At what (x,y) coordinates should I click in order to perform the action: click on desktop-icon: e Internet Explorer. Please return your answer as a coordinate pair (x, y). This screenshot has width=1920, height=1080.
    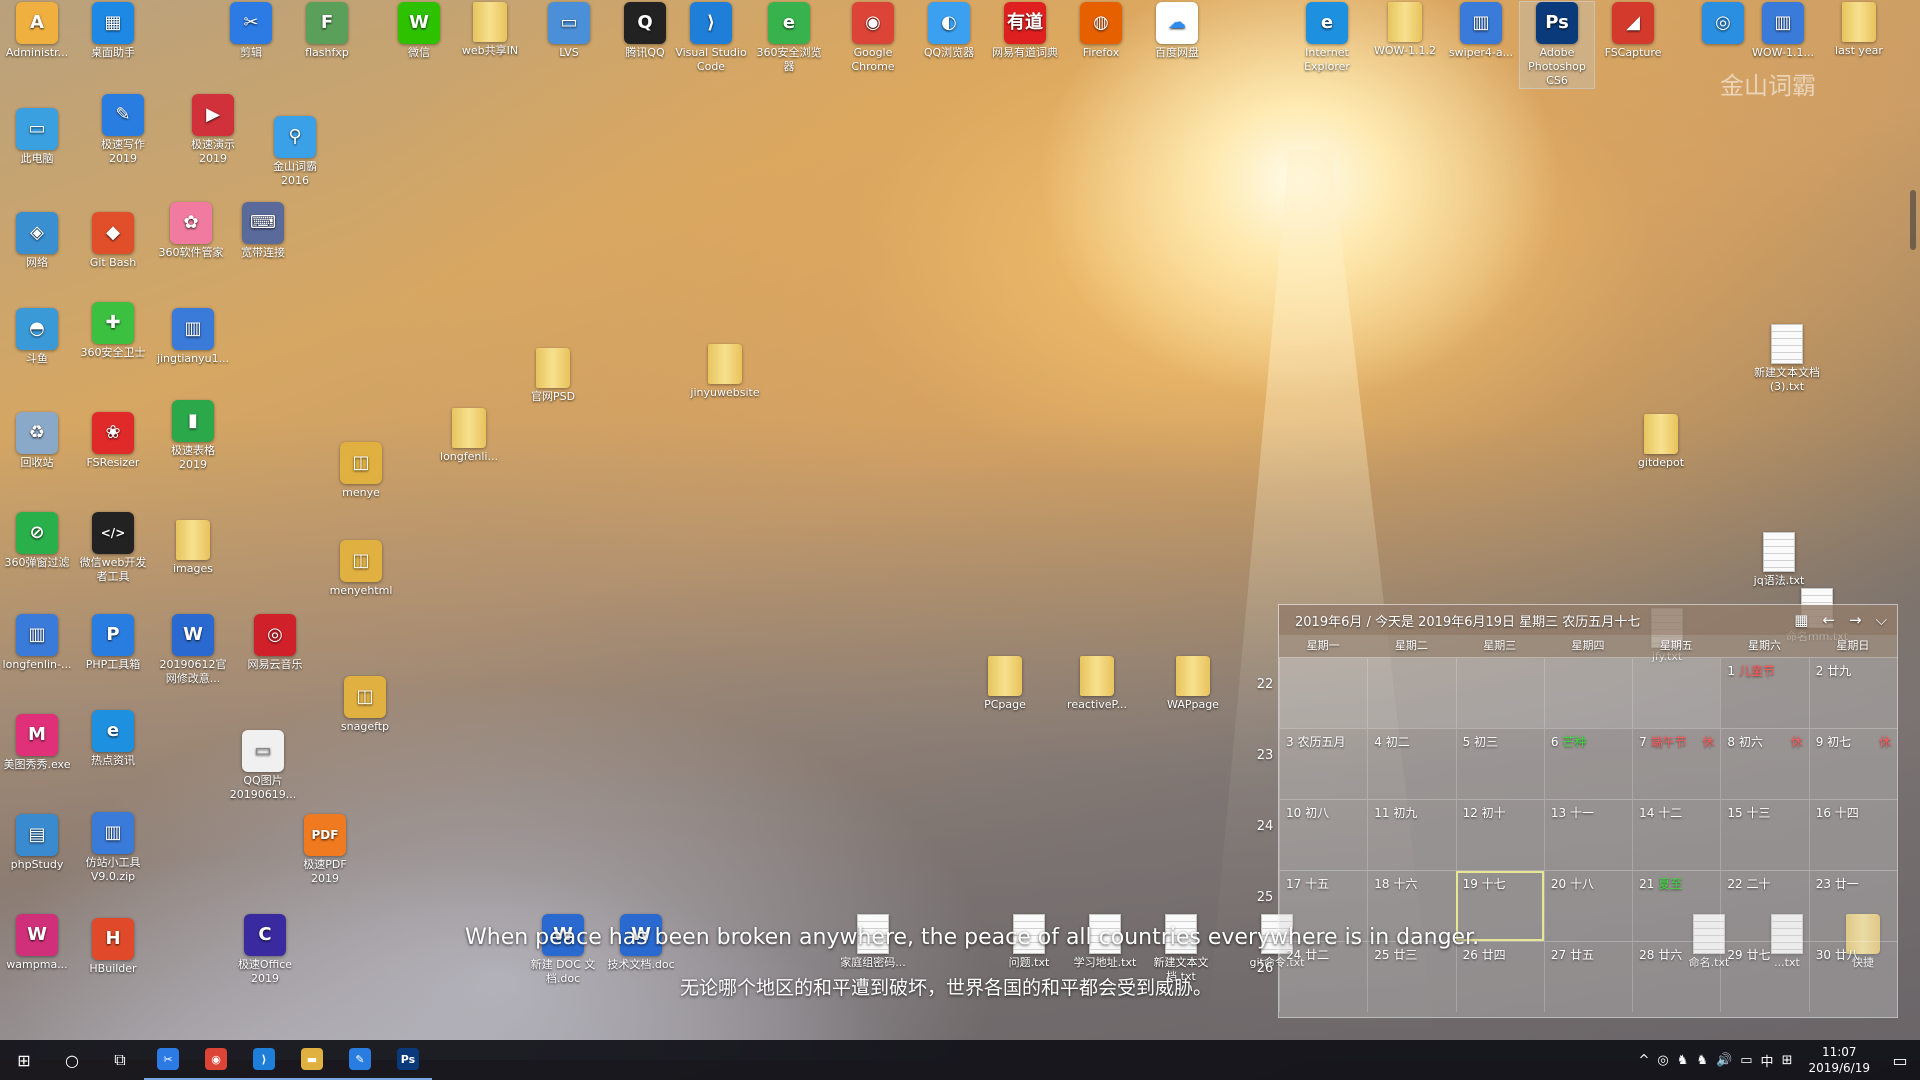
    Looking at the image, I should click on (1327, 38).